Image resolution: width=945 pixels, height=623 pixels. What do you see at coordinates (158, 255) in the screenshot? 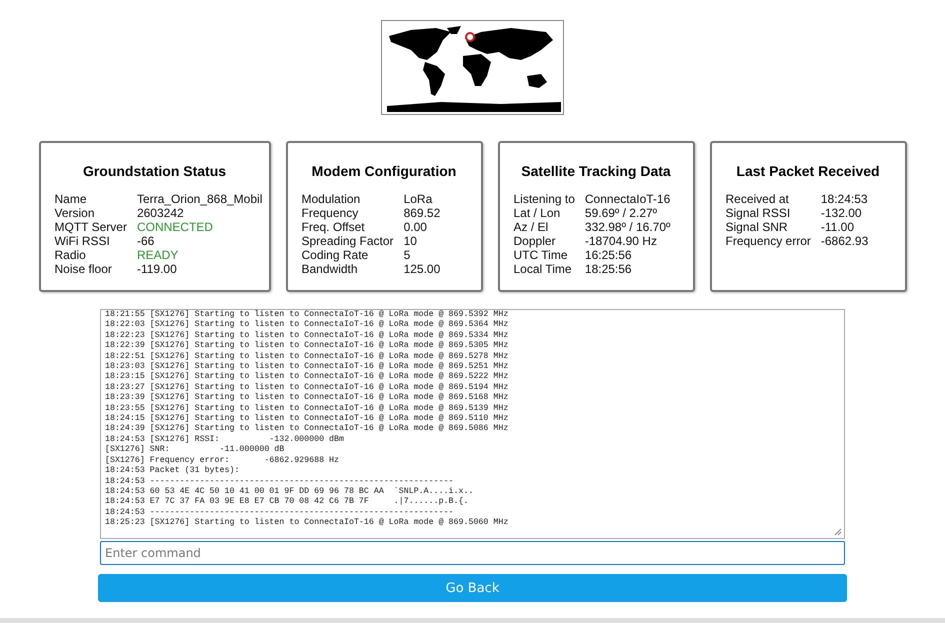
I see `field-value: READY` at bounding box center [158, 255].